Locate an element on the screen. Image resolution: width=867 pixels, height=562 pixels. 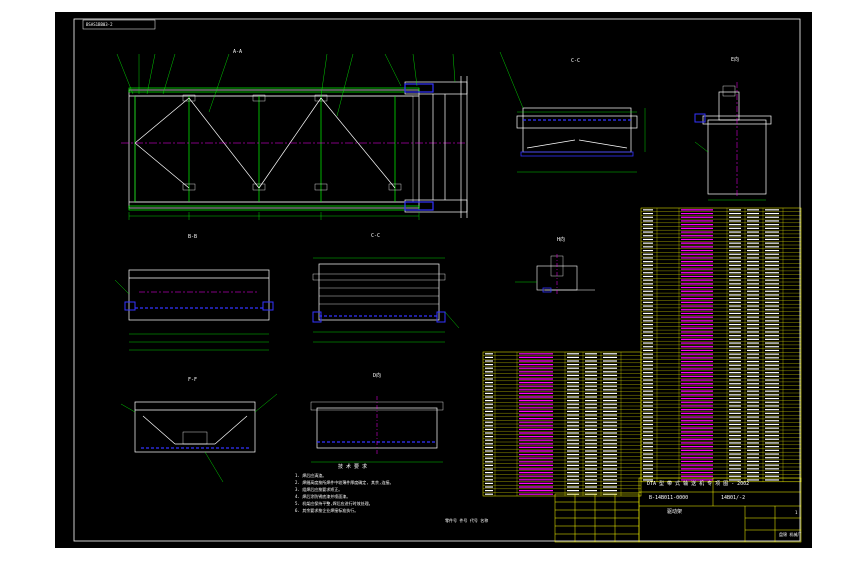
title-line: DTA 型 带 式 输 送 机 专 项 图 - 2002 is located at coordinates (698, 484).